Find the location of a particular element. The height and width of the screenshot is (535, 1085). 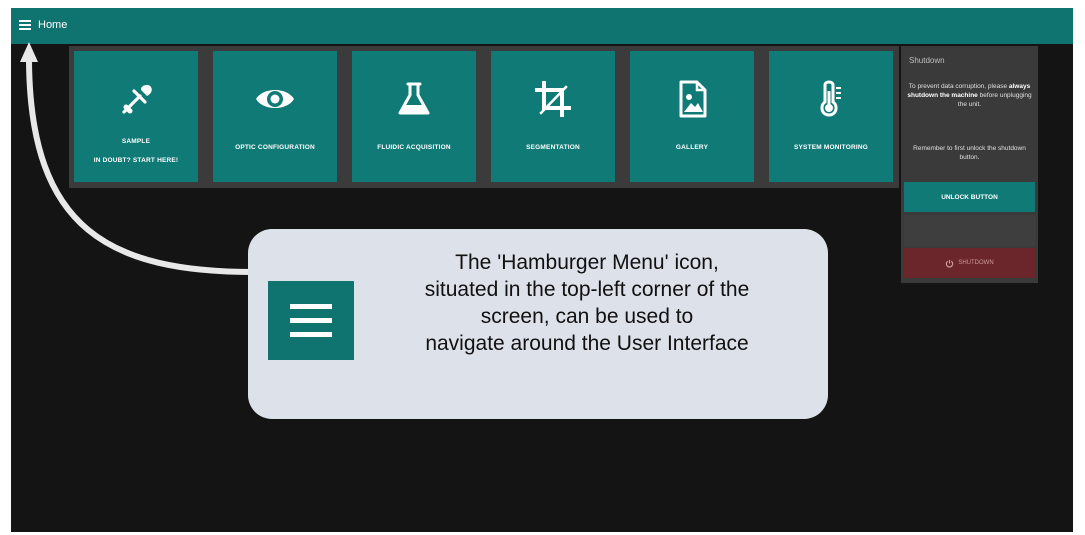

callout-line-4: navigate around the User Interface is located at coordinates (587, 343).